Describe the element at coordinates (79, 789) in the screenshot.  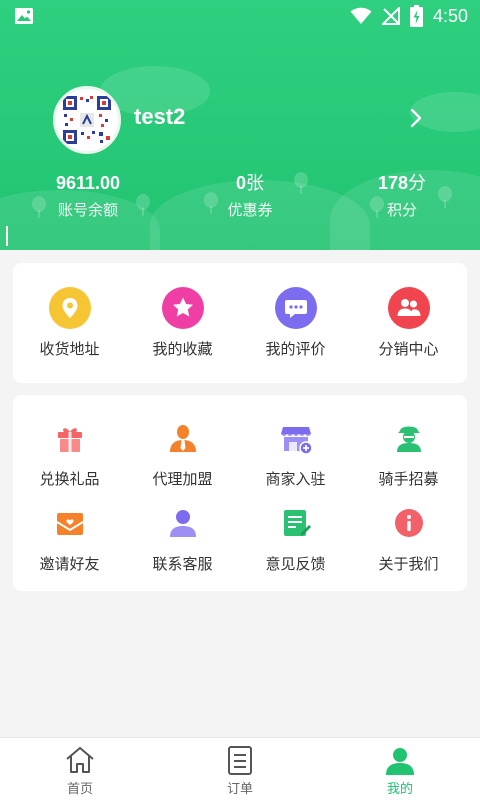
I see `nav-home-label: 首页` at that location.